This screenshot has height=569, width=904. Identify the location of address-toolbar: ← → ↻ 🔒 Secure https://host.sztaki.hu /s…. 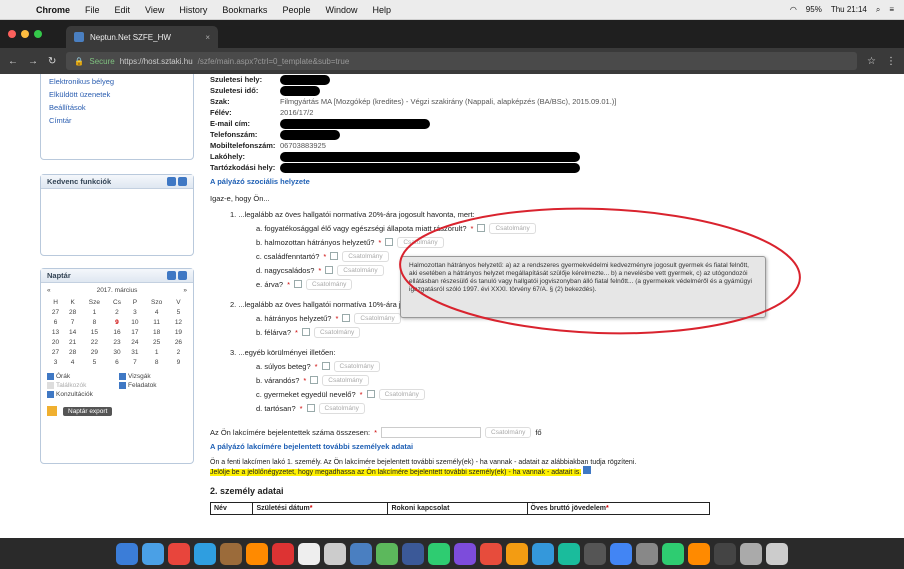
(452, 61).